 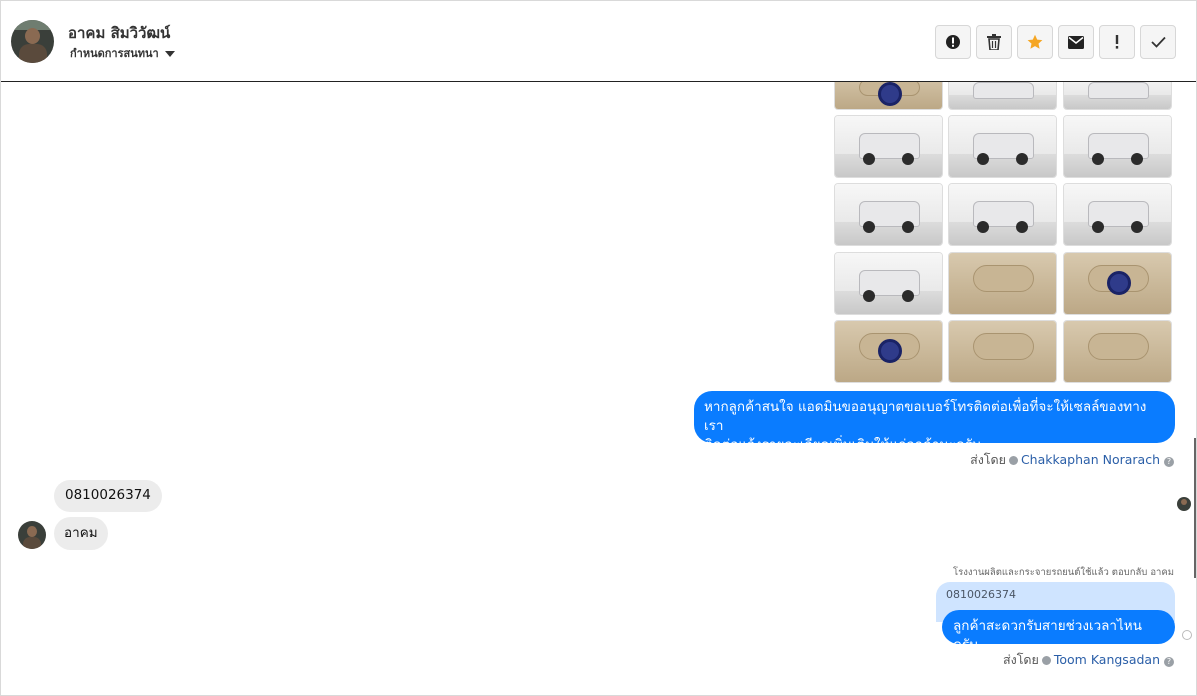 I want to click on sent-by-info: ส่งโดย Chakkaphan Norarach?, so click(x=1072, y=460).